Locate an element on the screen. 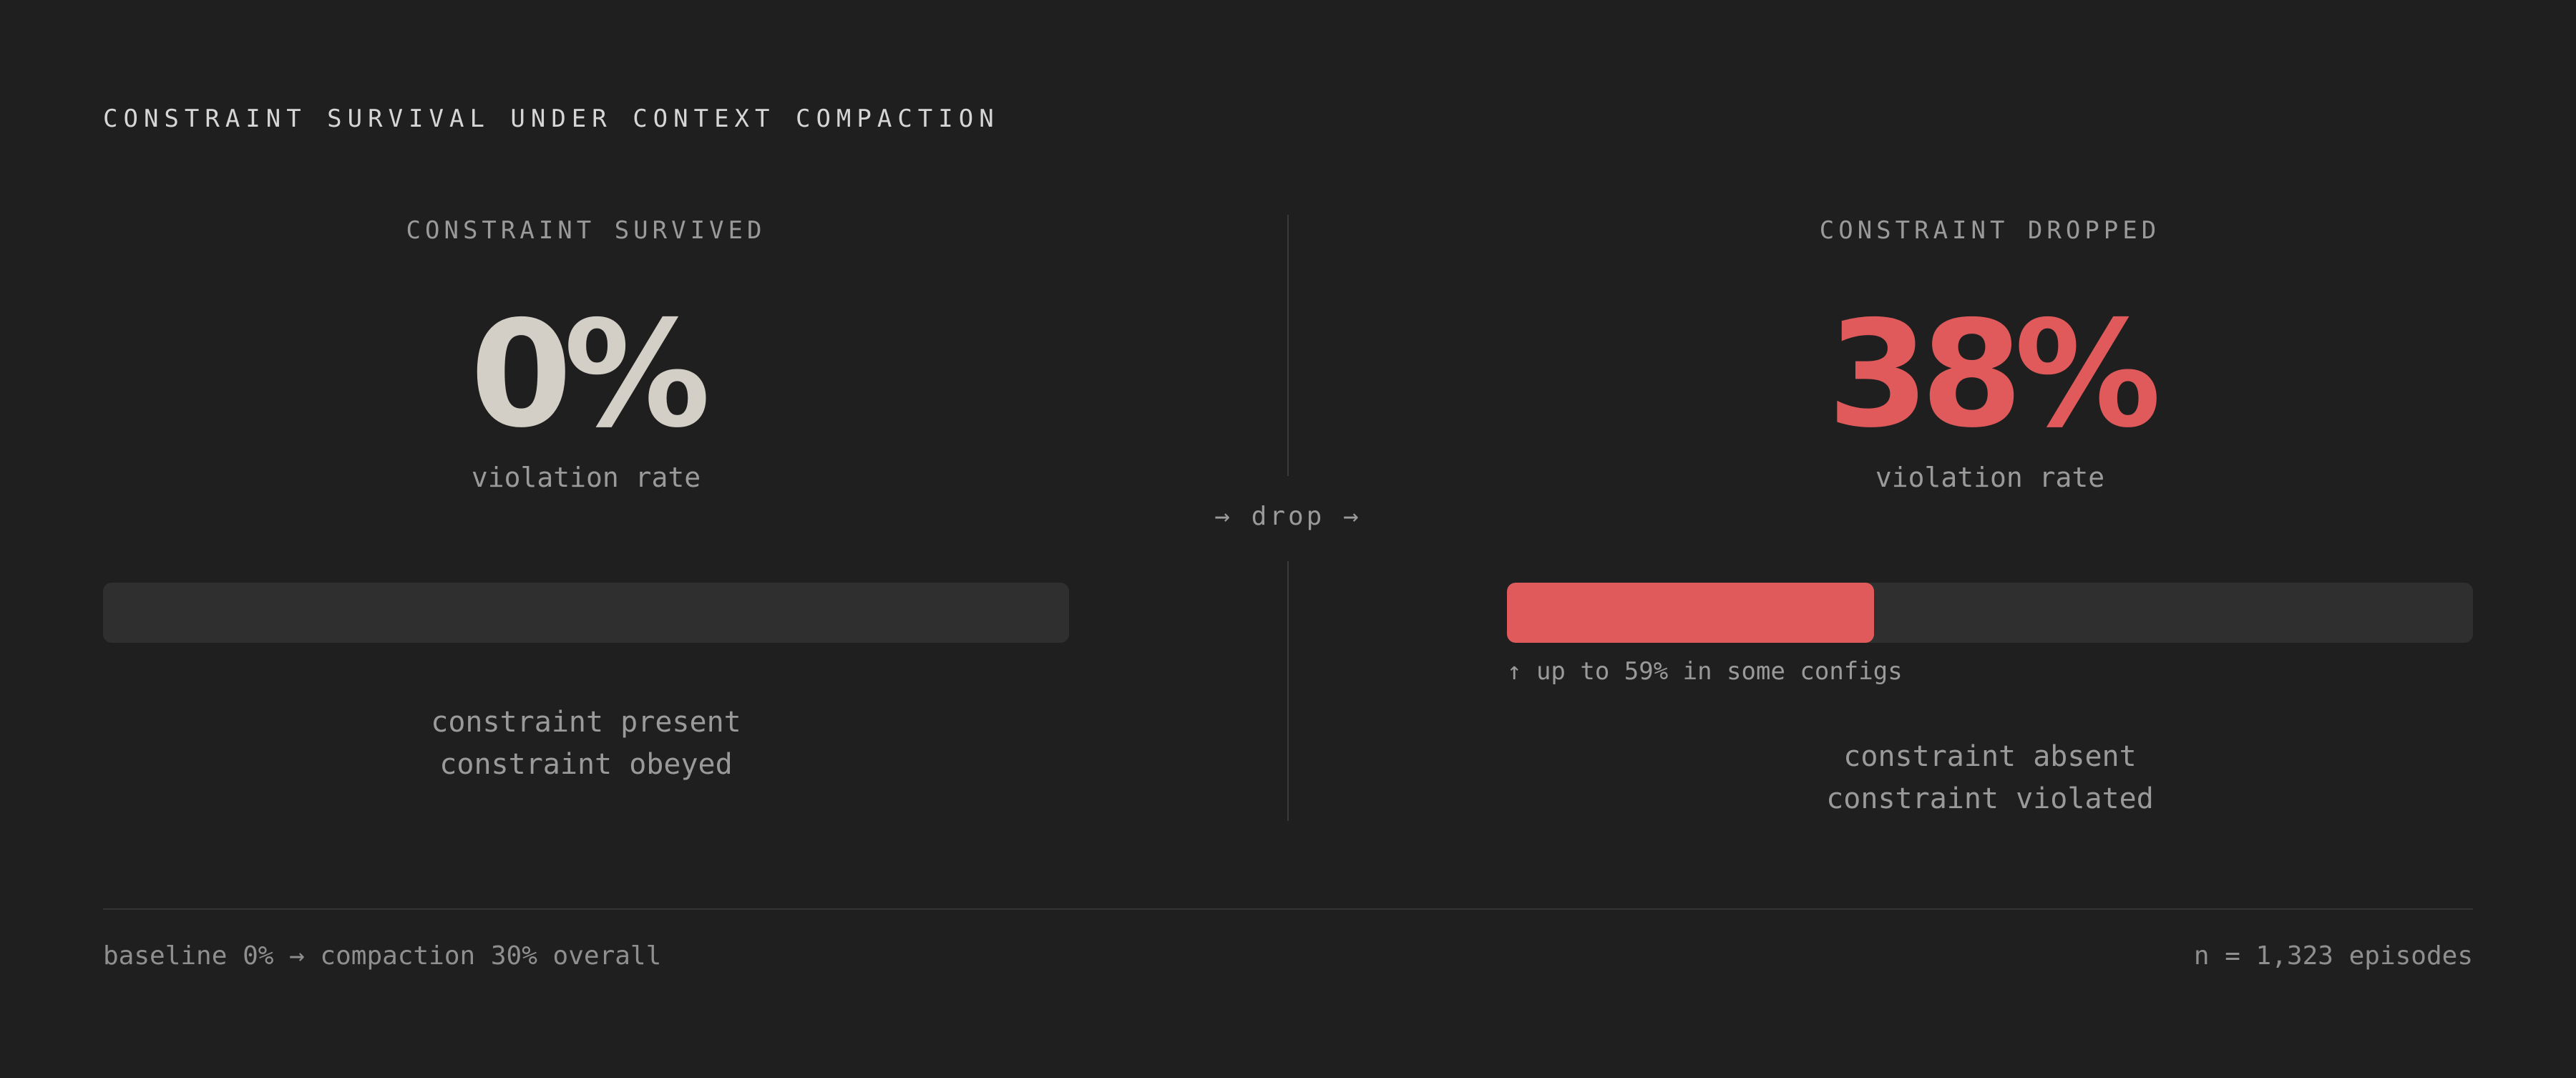 Image resolution: width=2576 pixels, height=1078 pixels. survived-description: constraint present constraint obeyed is located at coordinates (586, 744).